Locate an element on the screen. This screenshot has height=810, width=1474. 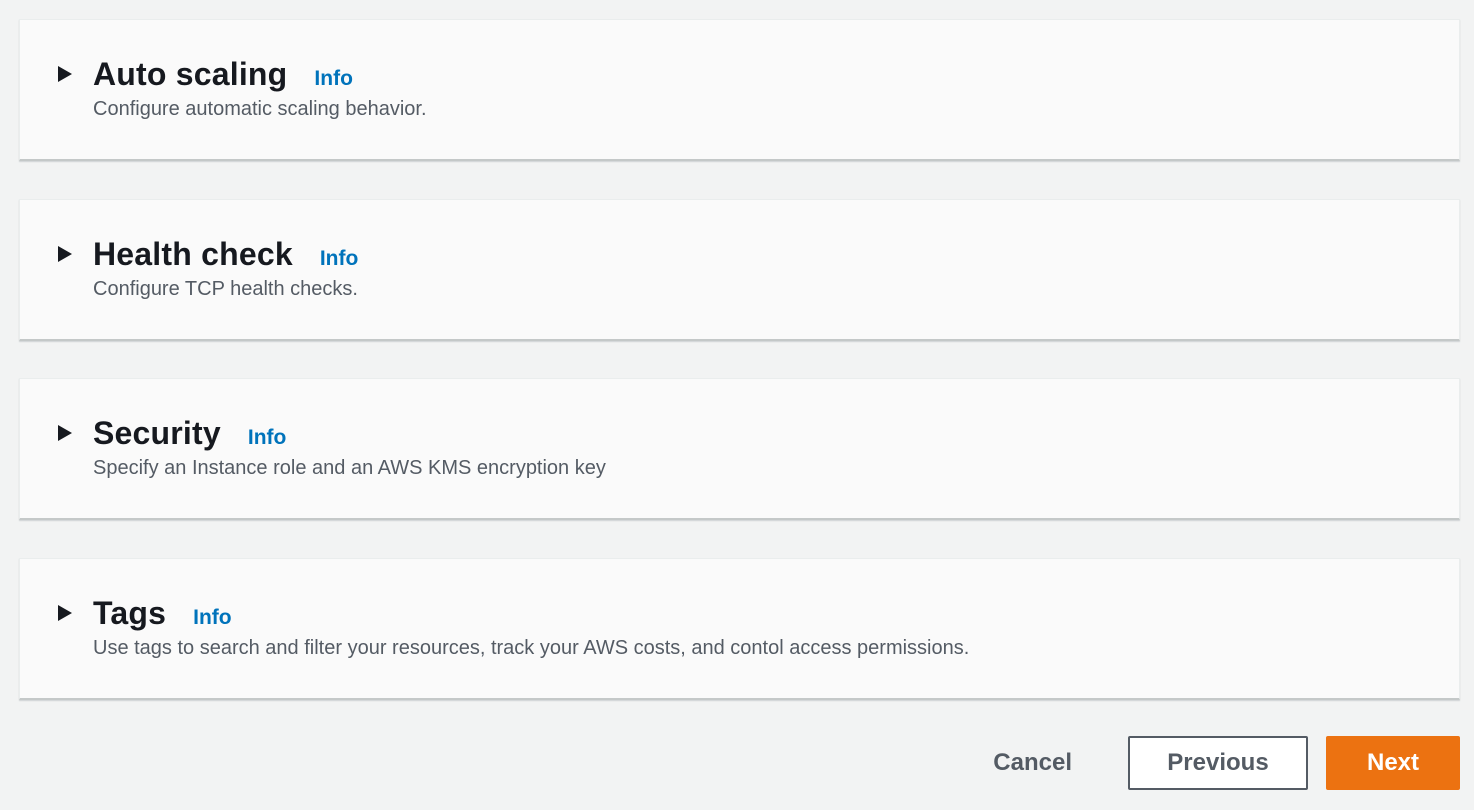
previous-button: Previous is located at coordinates (1218, 763).